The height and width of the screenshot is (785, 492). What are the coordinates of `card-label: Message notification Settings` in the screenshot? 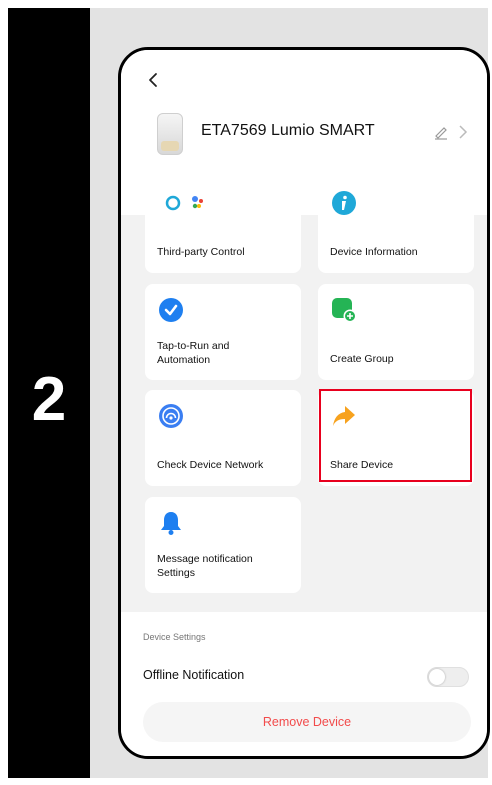 It's located at (205, 566).